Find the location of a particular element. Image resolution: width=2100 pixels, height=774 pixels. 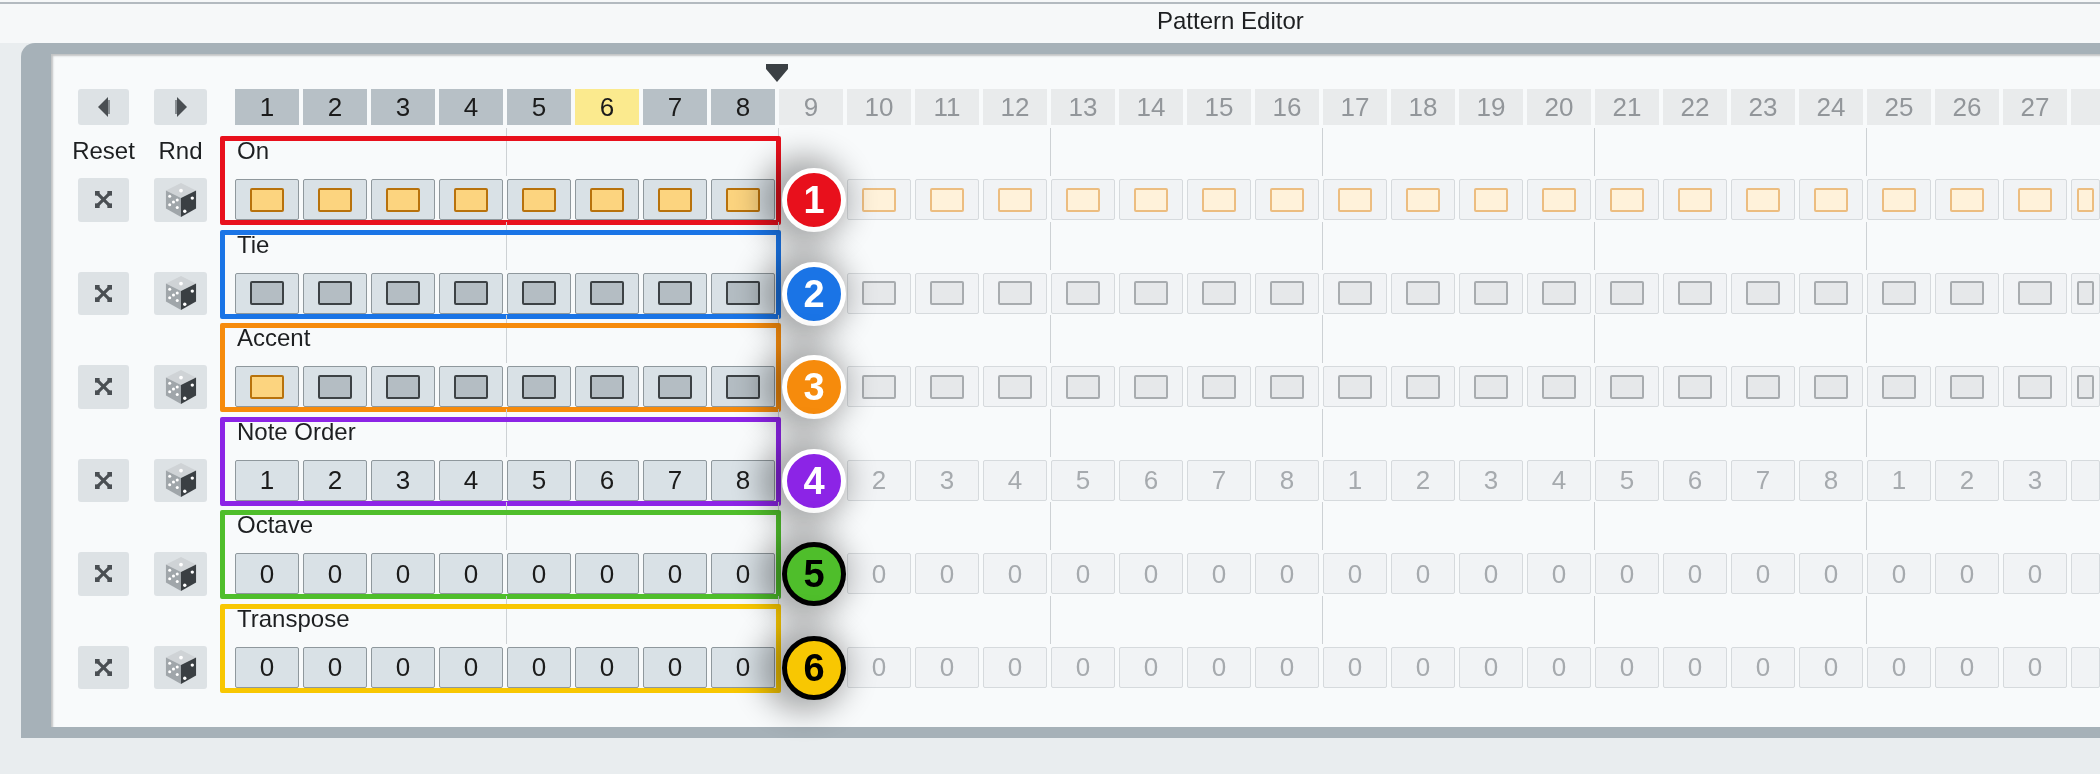

scroll-left-button is located at coordinates (103, 107).